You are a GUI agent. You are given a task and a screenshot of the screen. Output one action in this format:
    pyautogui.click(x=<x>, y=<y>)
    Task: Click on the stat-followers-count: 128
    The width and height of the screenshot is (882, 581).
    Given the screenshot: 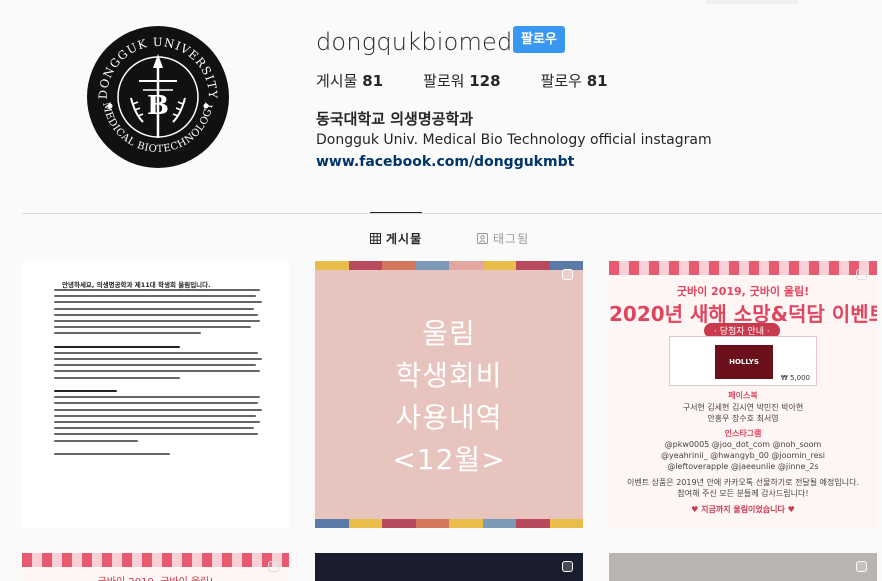 What is the action you would take?
    pyautogui.click(x=485, y=81)
    